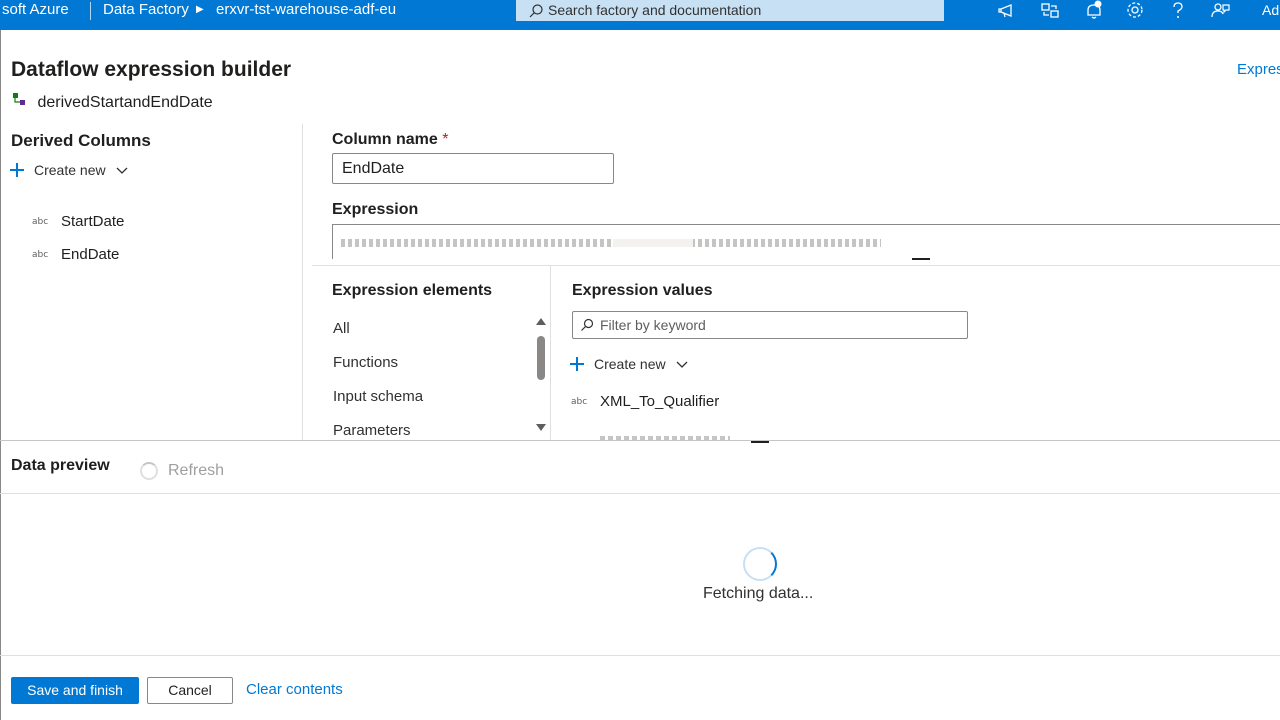 The image size is (1280, 720). What do you see at coordinates (1135, 11) in the screenshot?
I see `settings-icon` at bounding box center [1135, 11].